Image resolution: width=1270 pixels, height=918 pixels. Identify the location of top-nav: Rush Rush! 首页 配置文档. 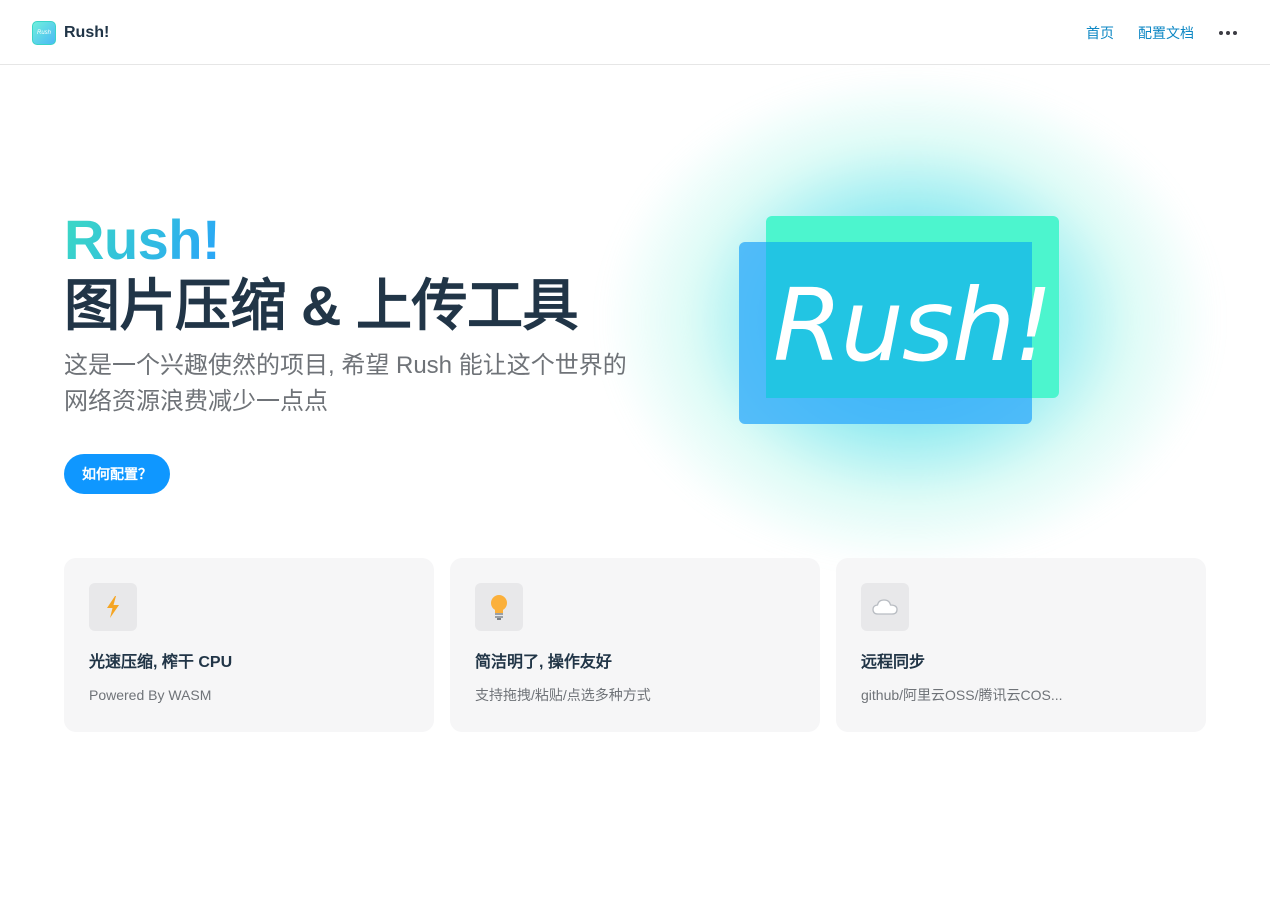
(635, 32).